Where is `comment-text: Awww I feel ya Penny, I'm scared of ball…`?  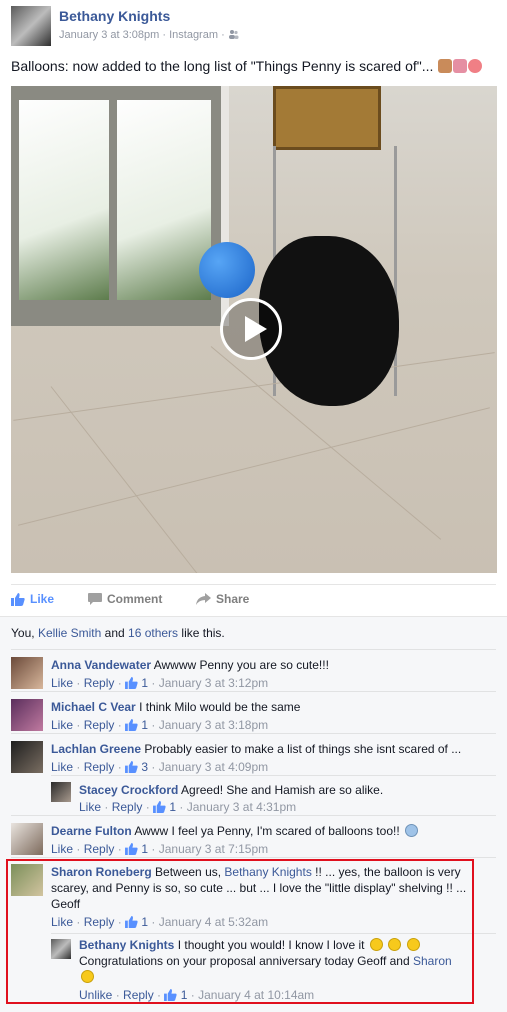
comment-text: Awww I feel ya Penny, I'm scared of ball… is located at coordinates (267, 831).